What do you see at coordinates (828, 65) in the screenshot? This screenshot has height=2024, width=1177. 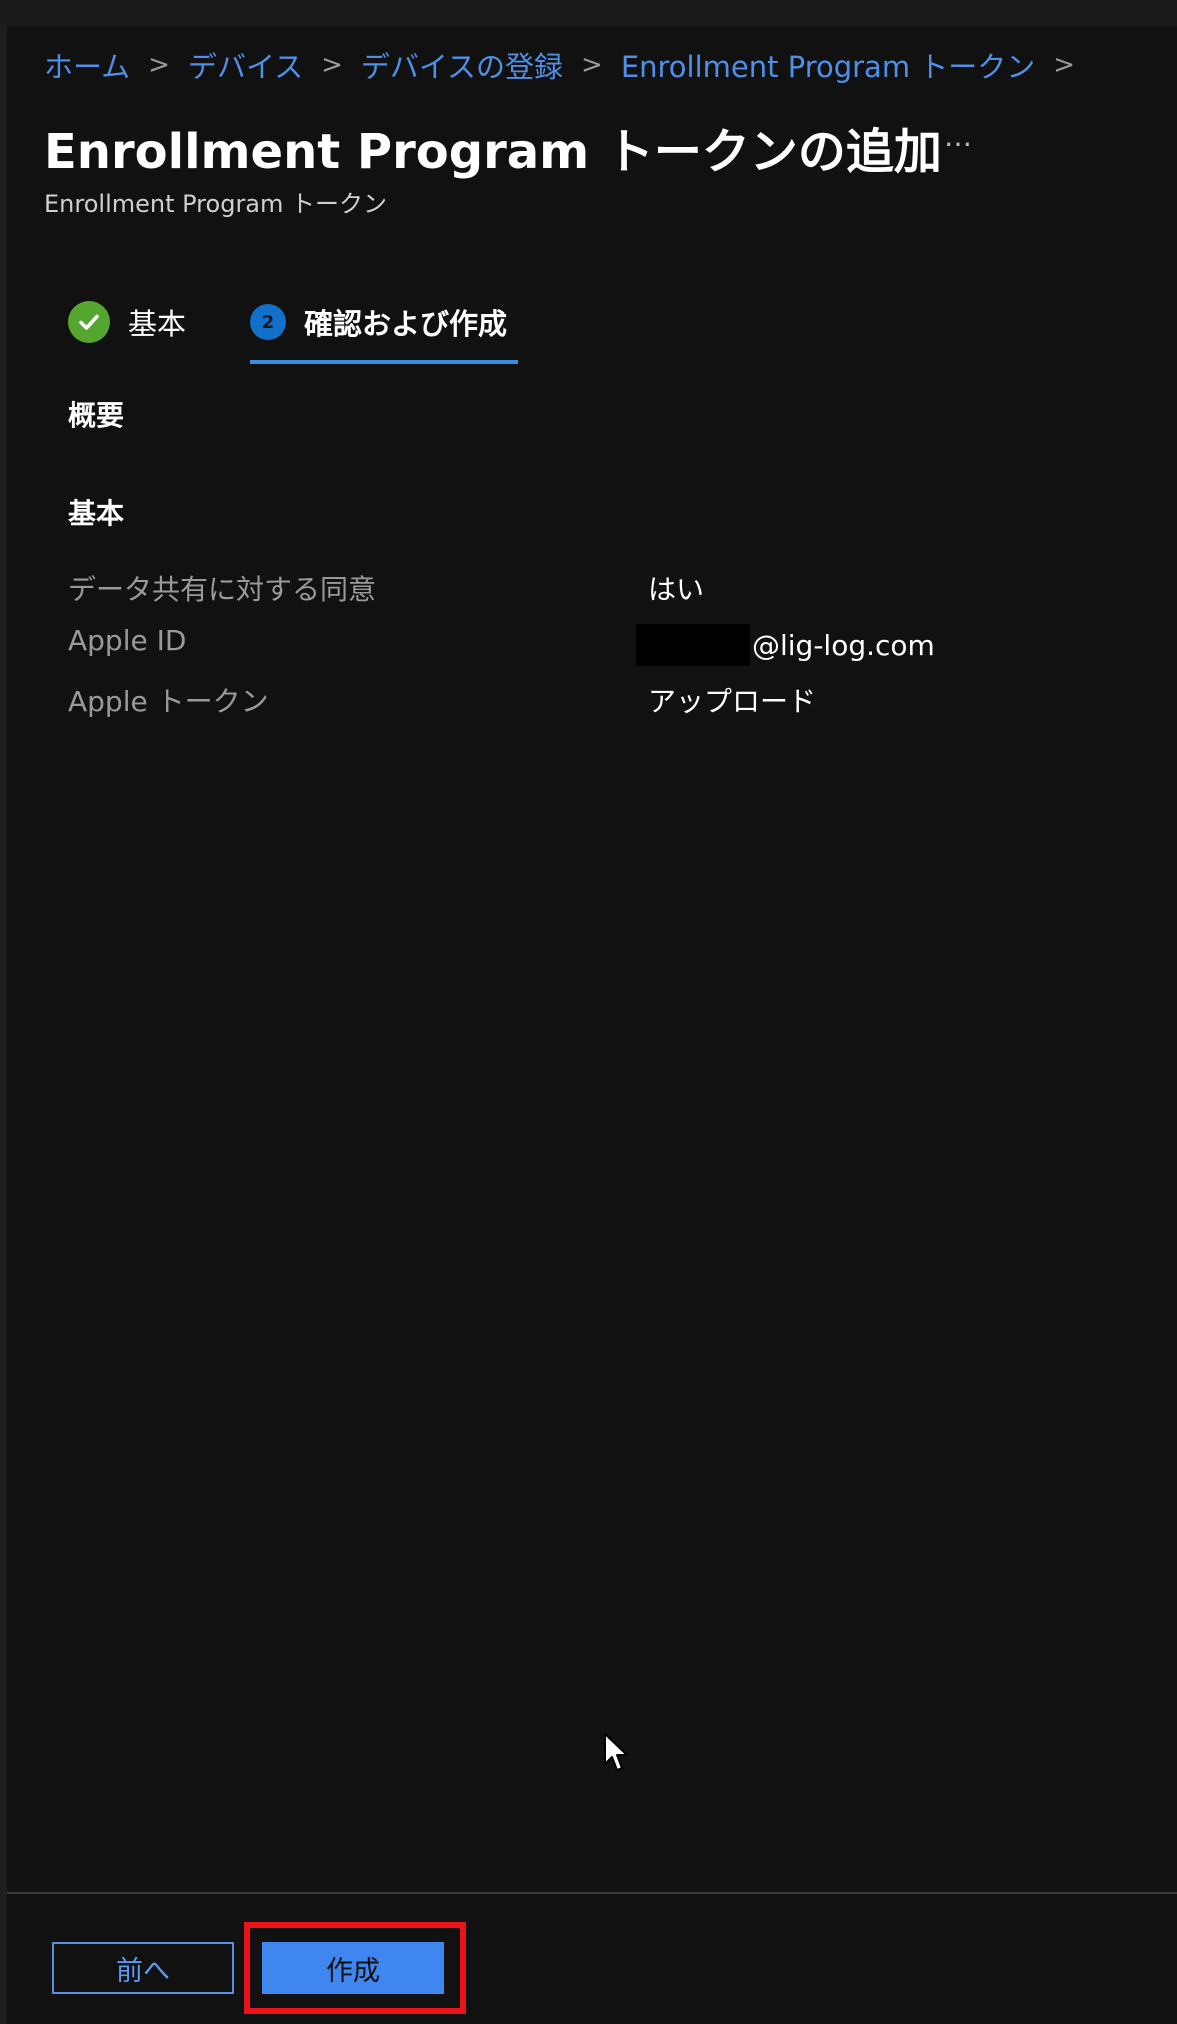 I see `breadcrumb-enrollment-program-tokens: Enrollment Program トークン` at bounding box center [828, 65].